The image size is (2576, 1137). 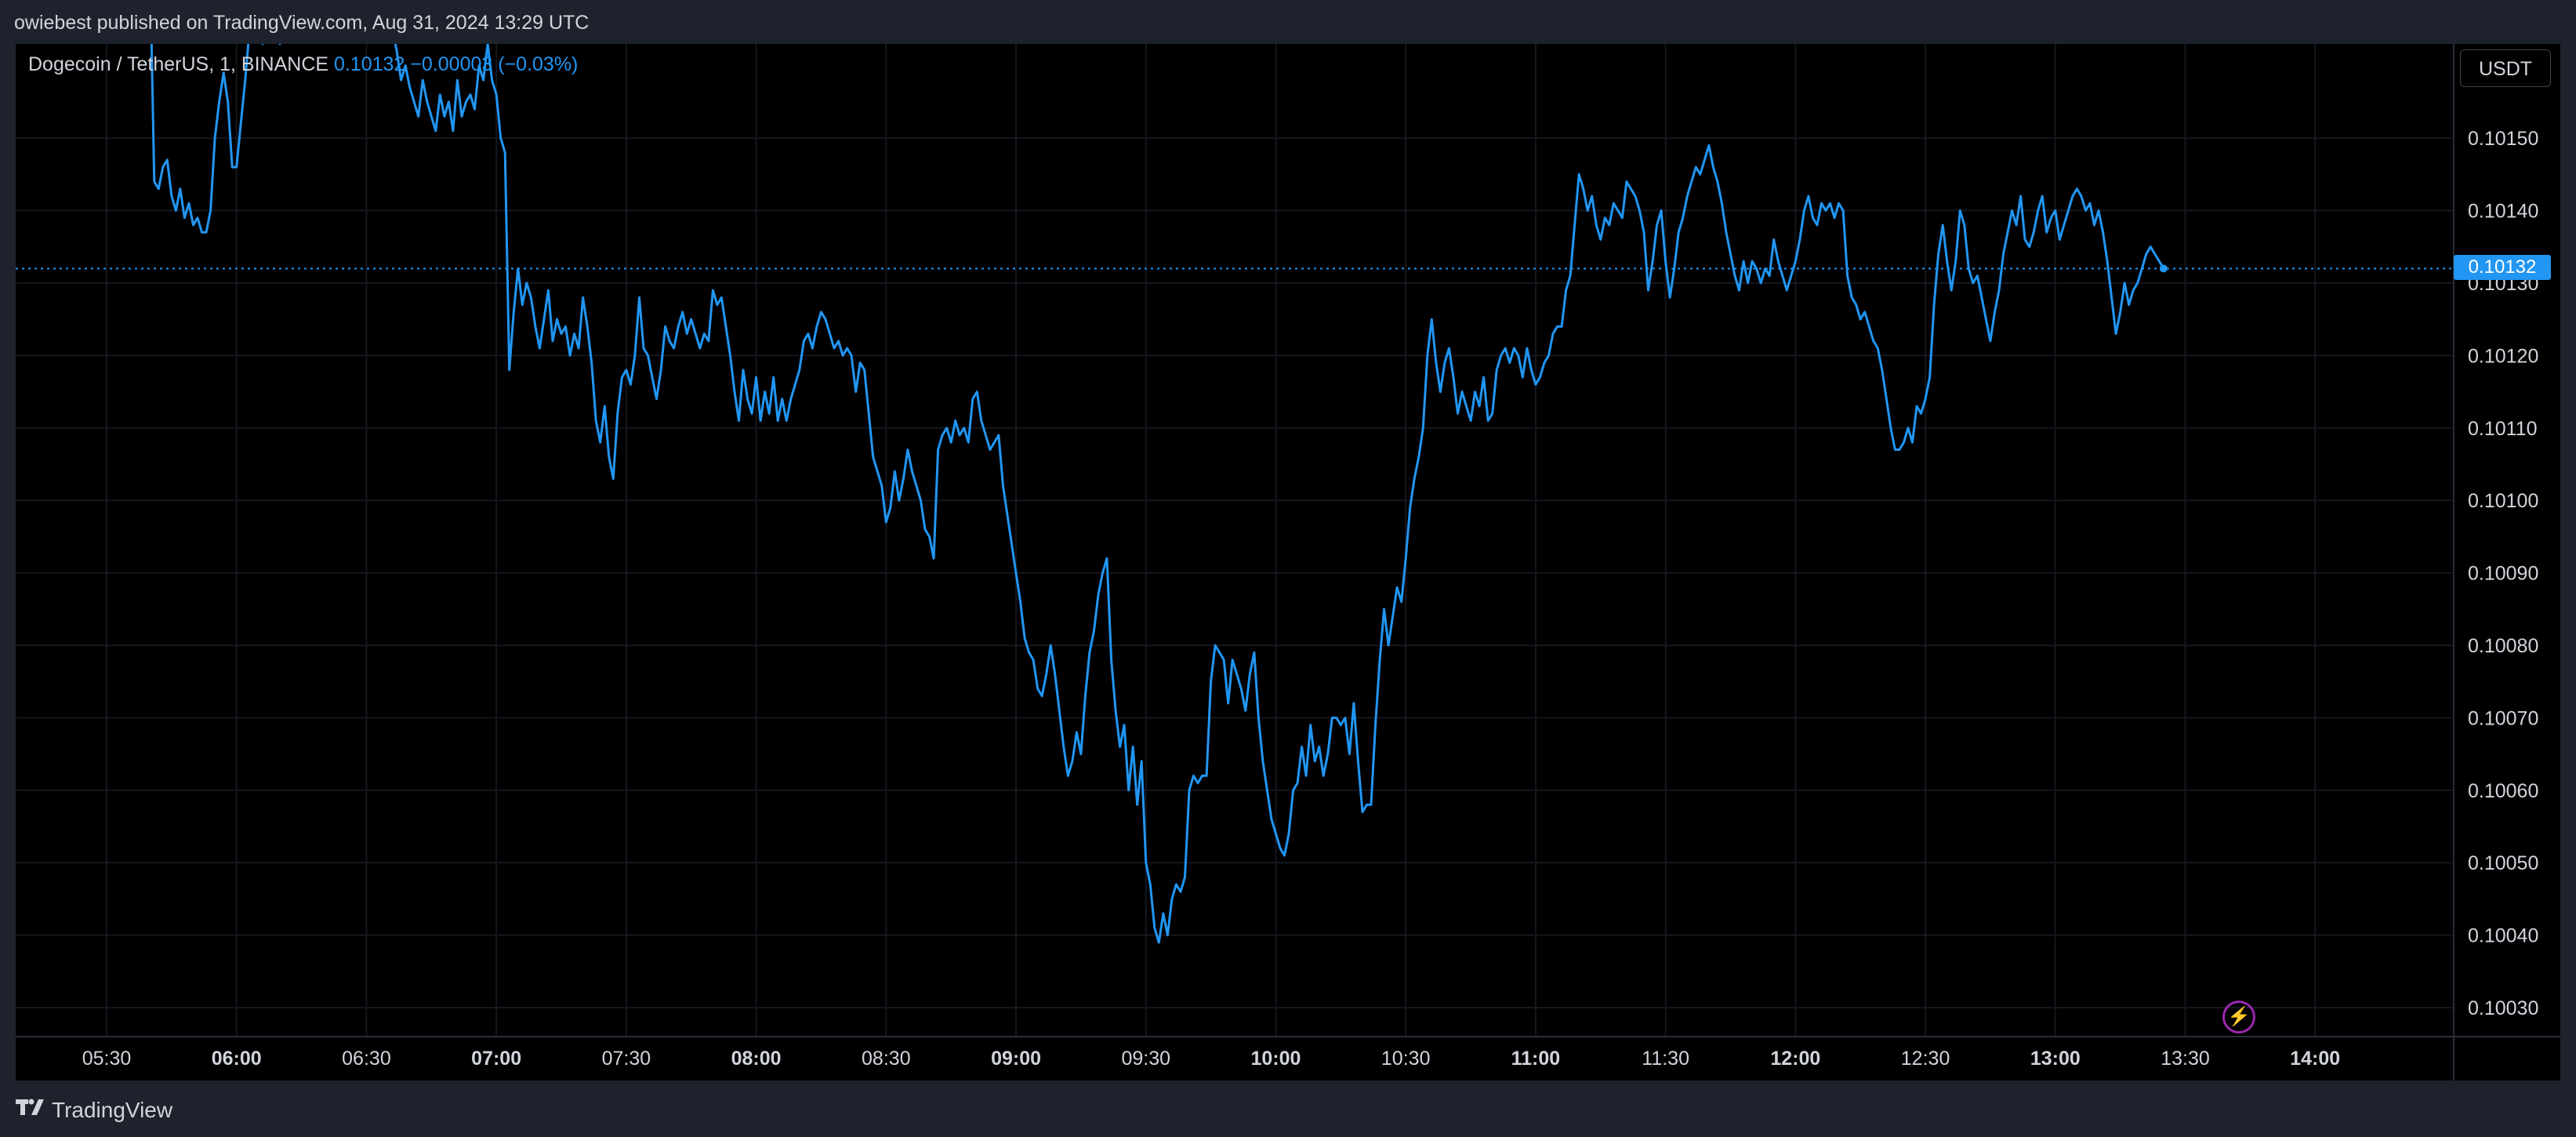 I want to click on price-tick-label: 0.10030, so click(x=2503, y=1008).